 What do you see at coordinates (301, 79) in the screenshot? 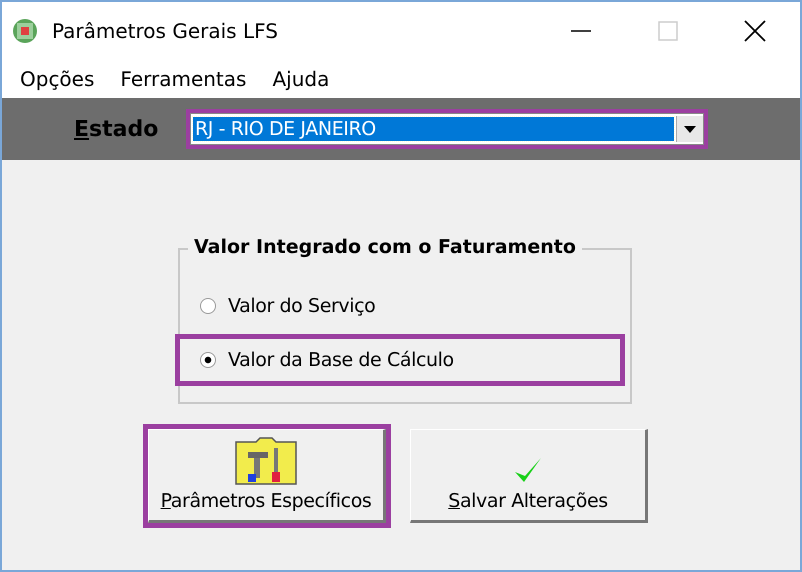
I see `menu-item: Ajuda` at bounding box center [301, 79].